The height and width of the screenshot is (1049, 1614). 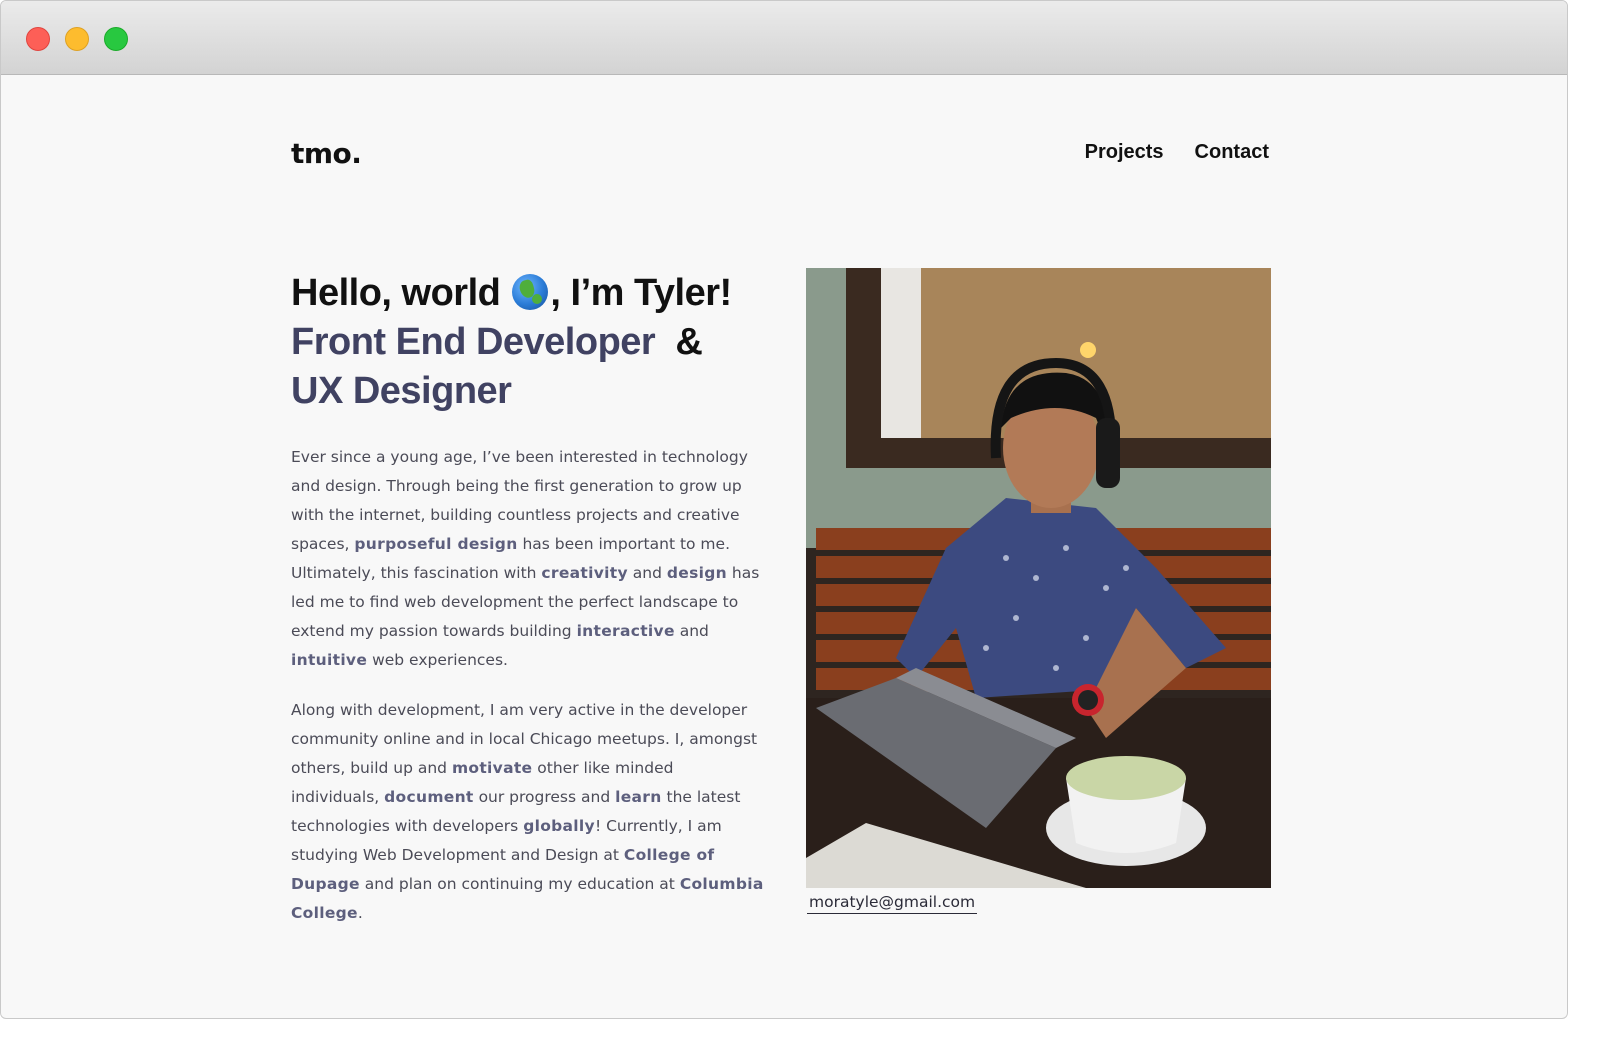 What do you see at coordinates (625, 631) in the screenshot?
I see `highlight-interactive: interactive` at bounding box center [625, 631].